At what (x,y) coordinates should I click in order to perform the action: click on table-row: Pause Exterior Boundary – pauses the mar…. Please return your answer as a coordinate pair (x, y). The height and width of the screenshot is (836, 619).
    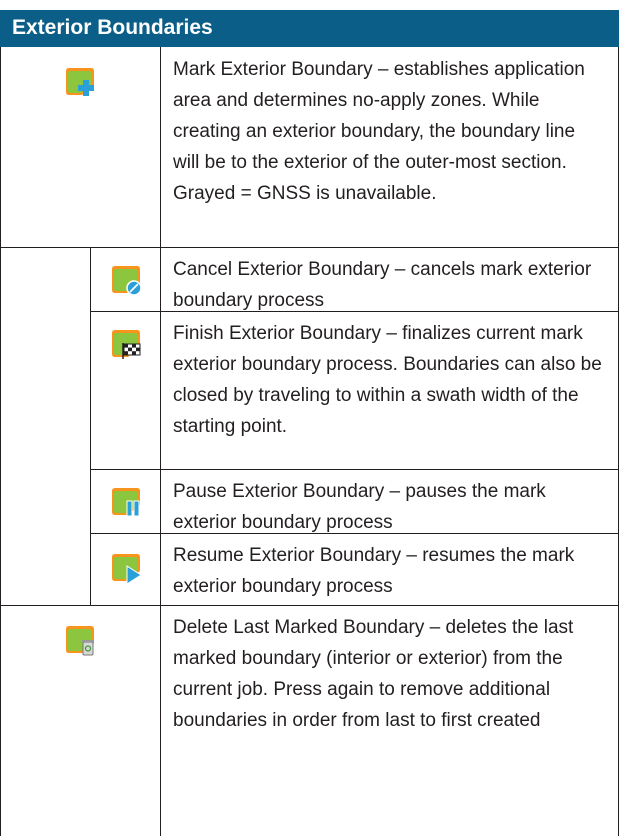
    Looking at the image, I should click on (309, 501).